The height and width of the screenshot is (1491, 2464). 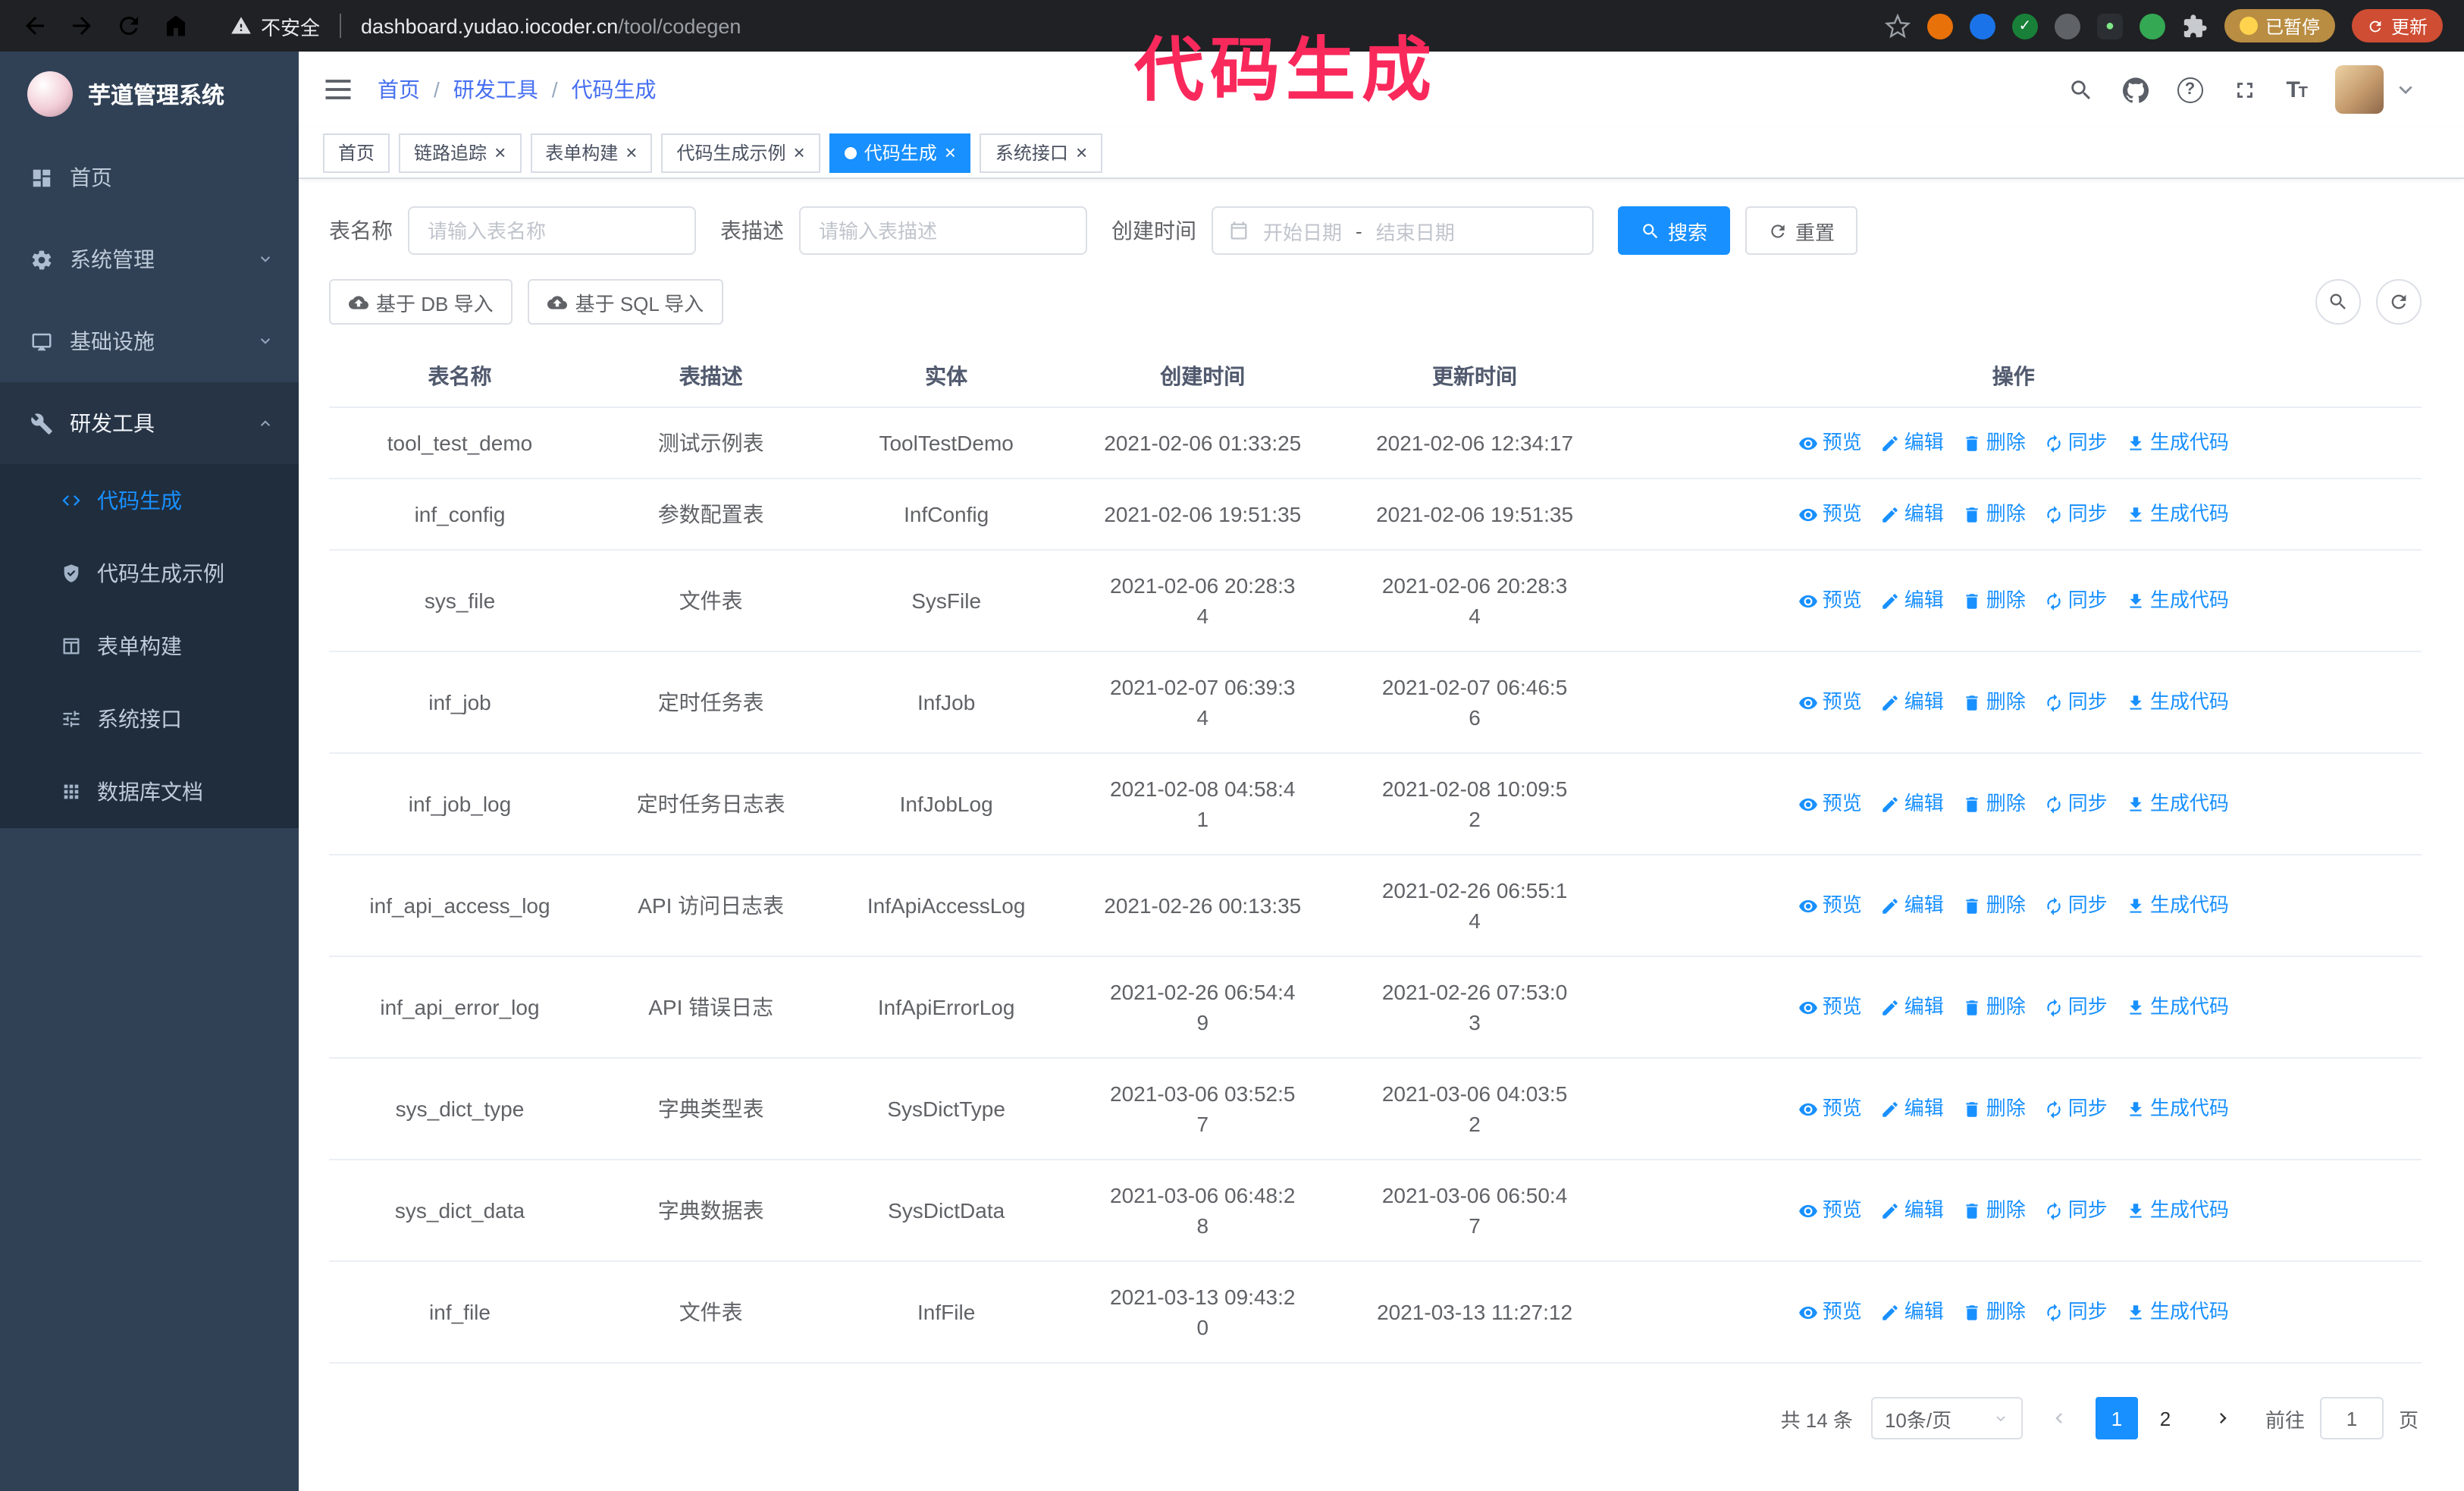 I want to click on refresh-table-button, so click(x=2399, y=302).